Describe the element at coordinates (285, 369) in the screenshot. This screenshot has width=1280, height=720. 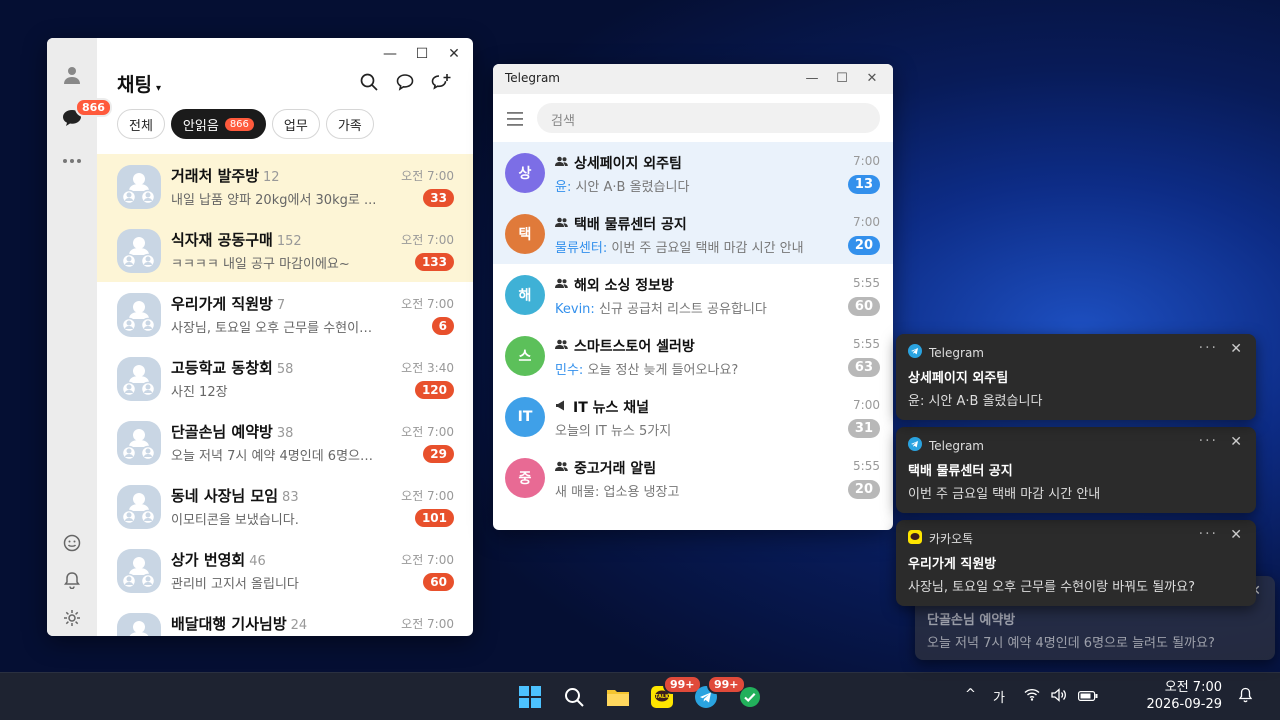
I see `member-count: 58` at that location.